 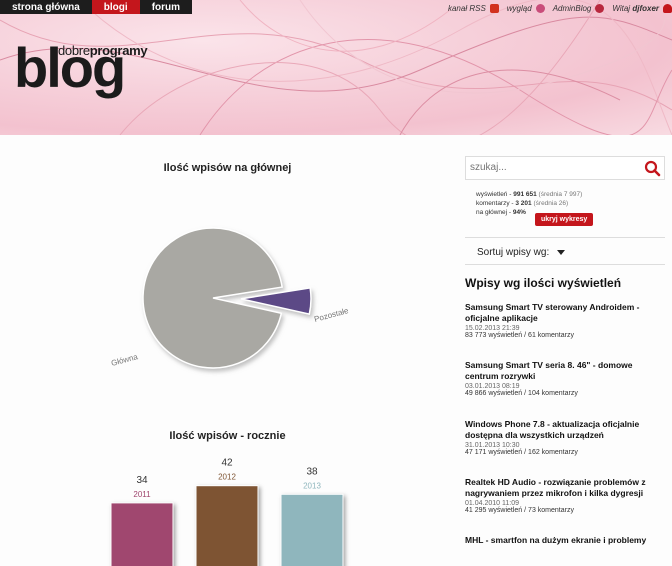 I want to click on popular-posts-title: Wpisy wg ilości wyświetleń, so click(x=543, y=283).